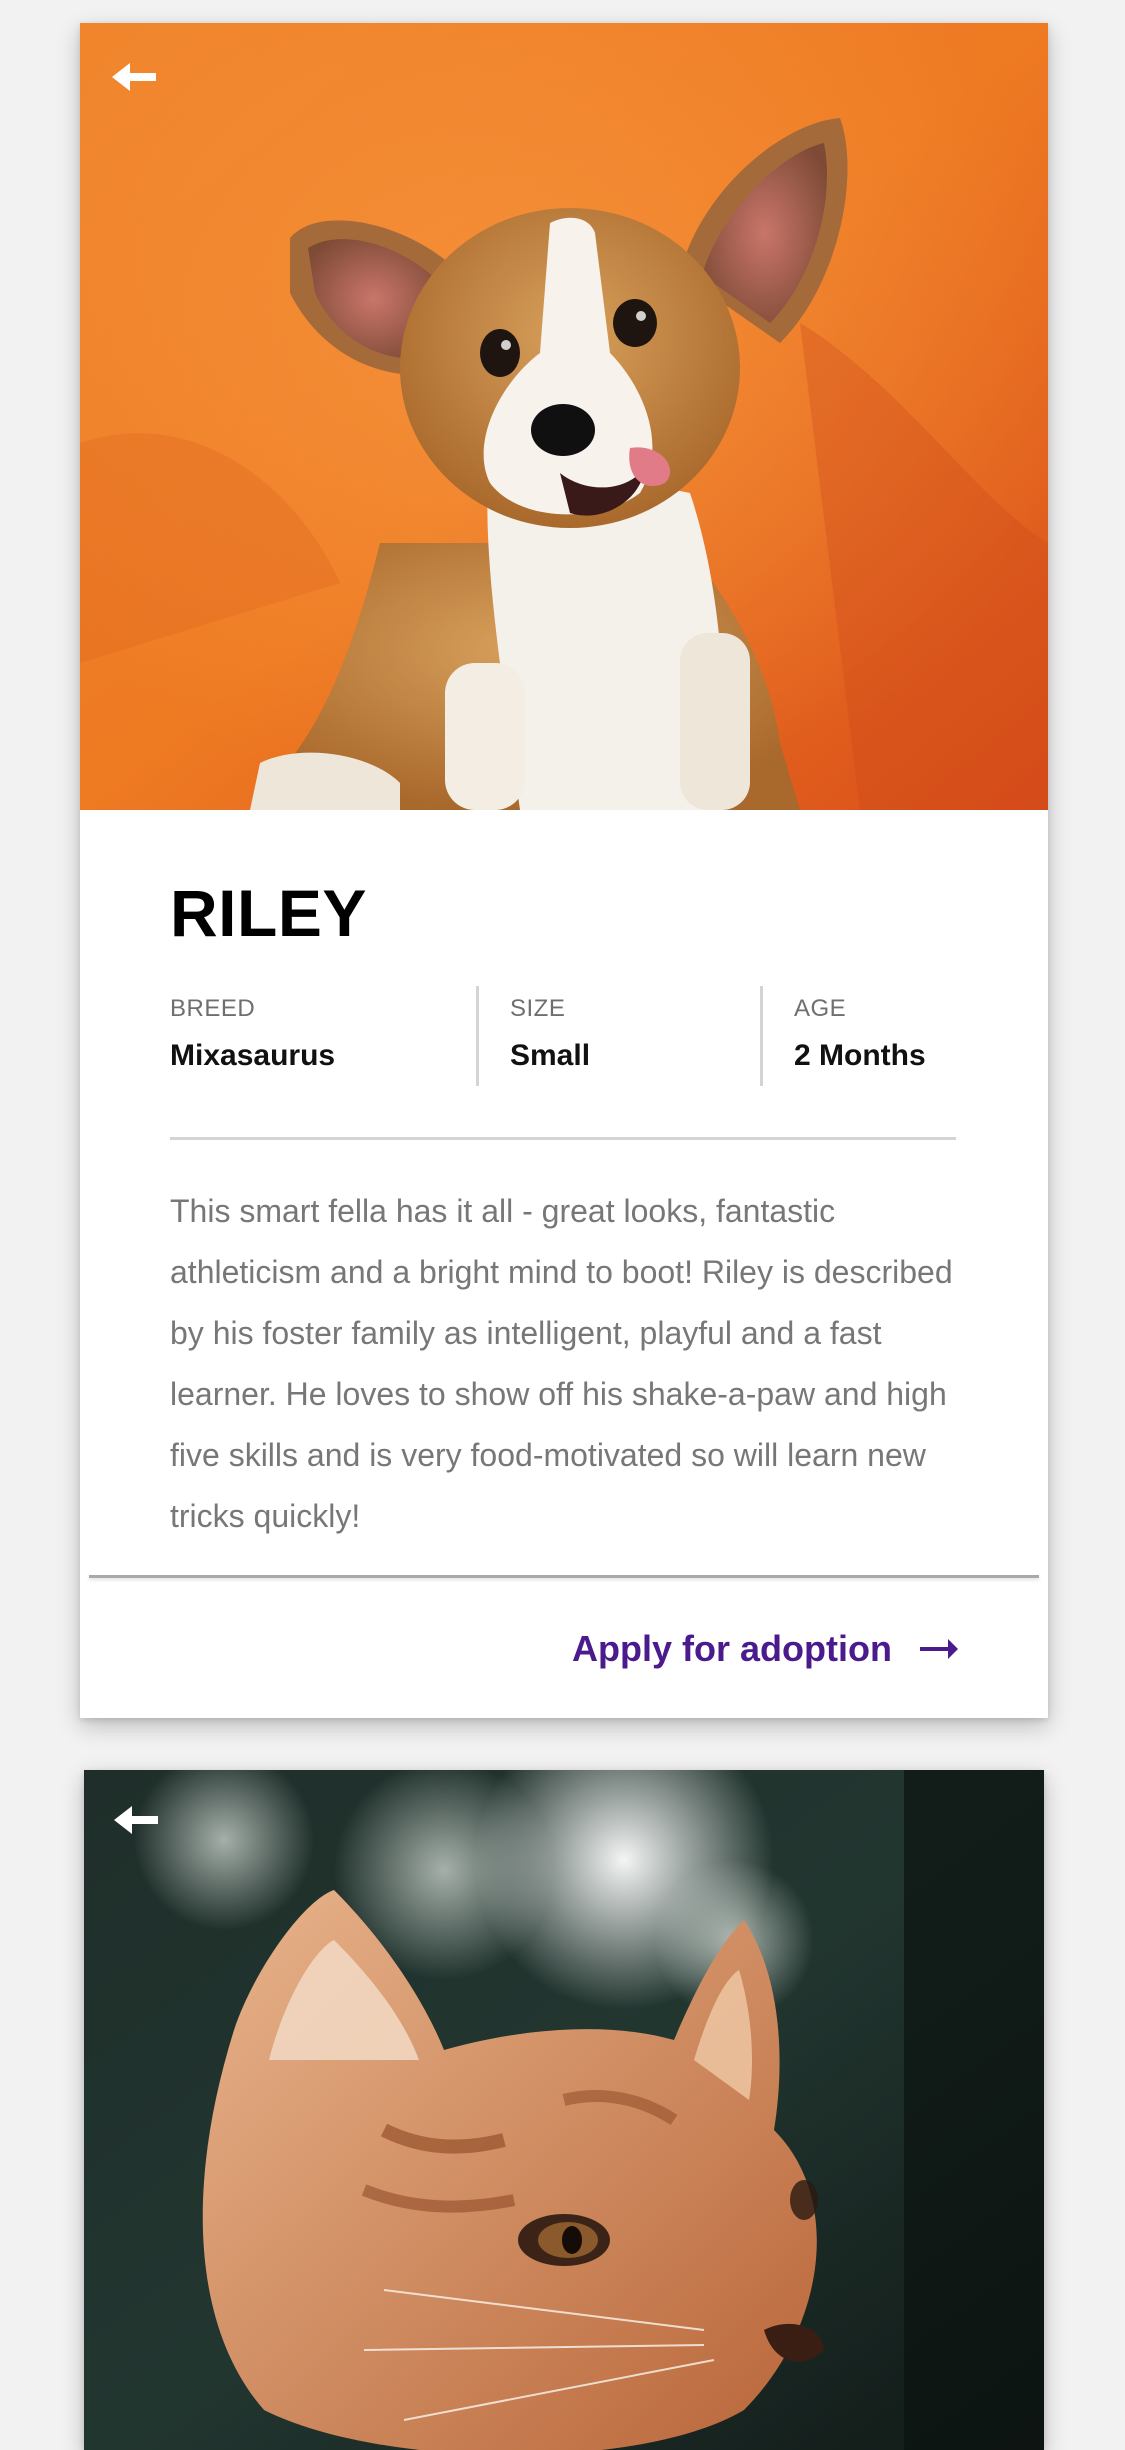 This screenshot has height=2450, width=1125. I want to click on apply-for-adoption-button: Apply for adoption, so click(766, 1649).